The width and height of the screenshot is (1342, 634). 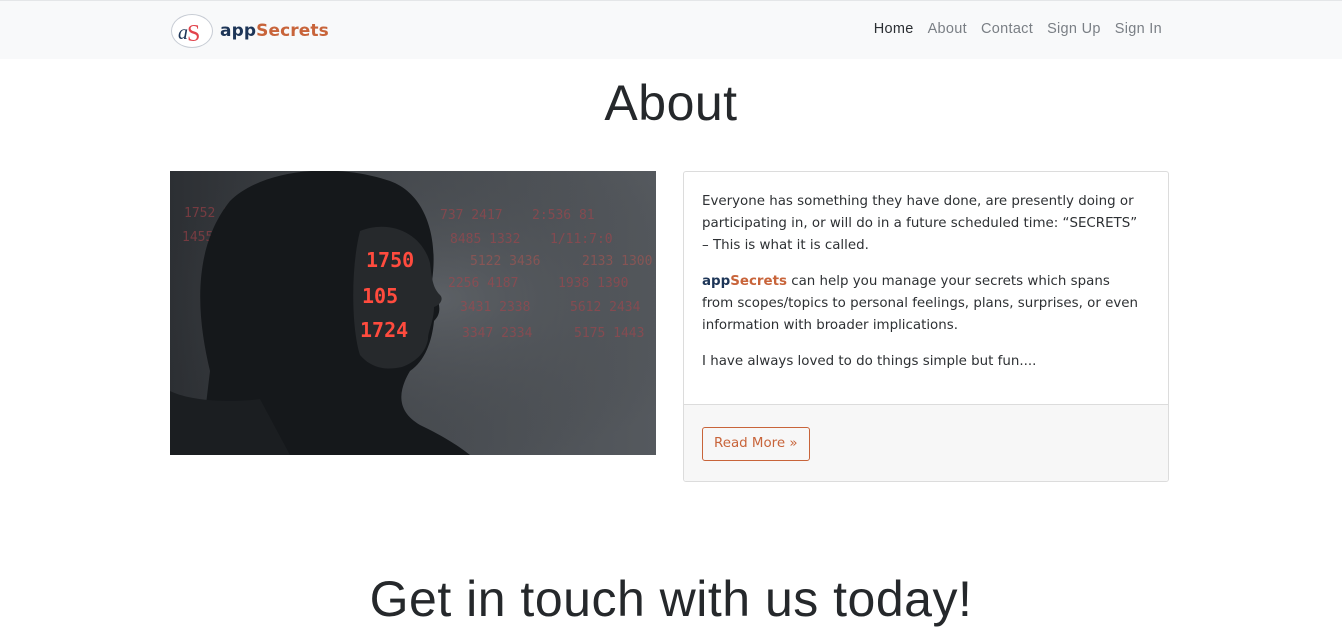 What do you see at coordinates (563, 215) in the screenshot?
I see `svg-text: 2:536 81` at bounding box center [563, 215].